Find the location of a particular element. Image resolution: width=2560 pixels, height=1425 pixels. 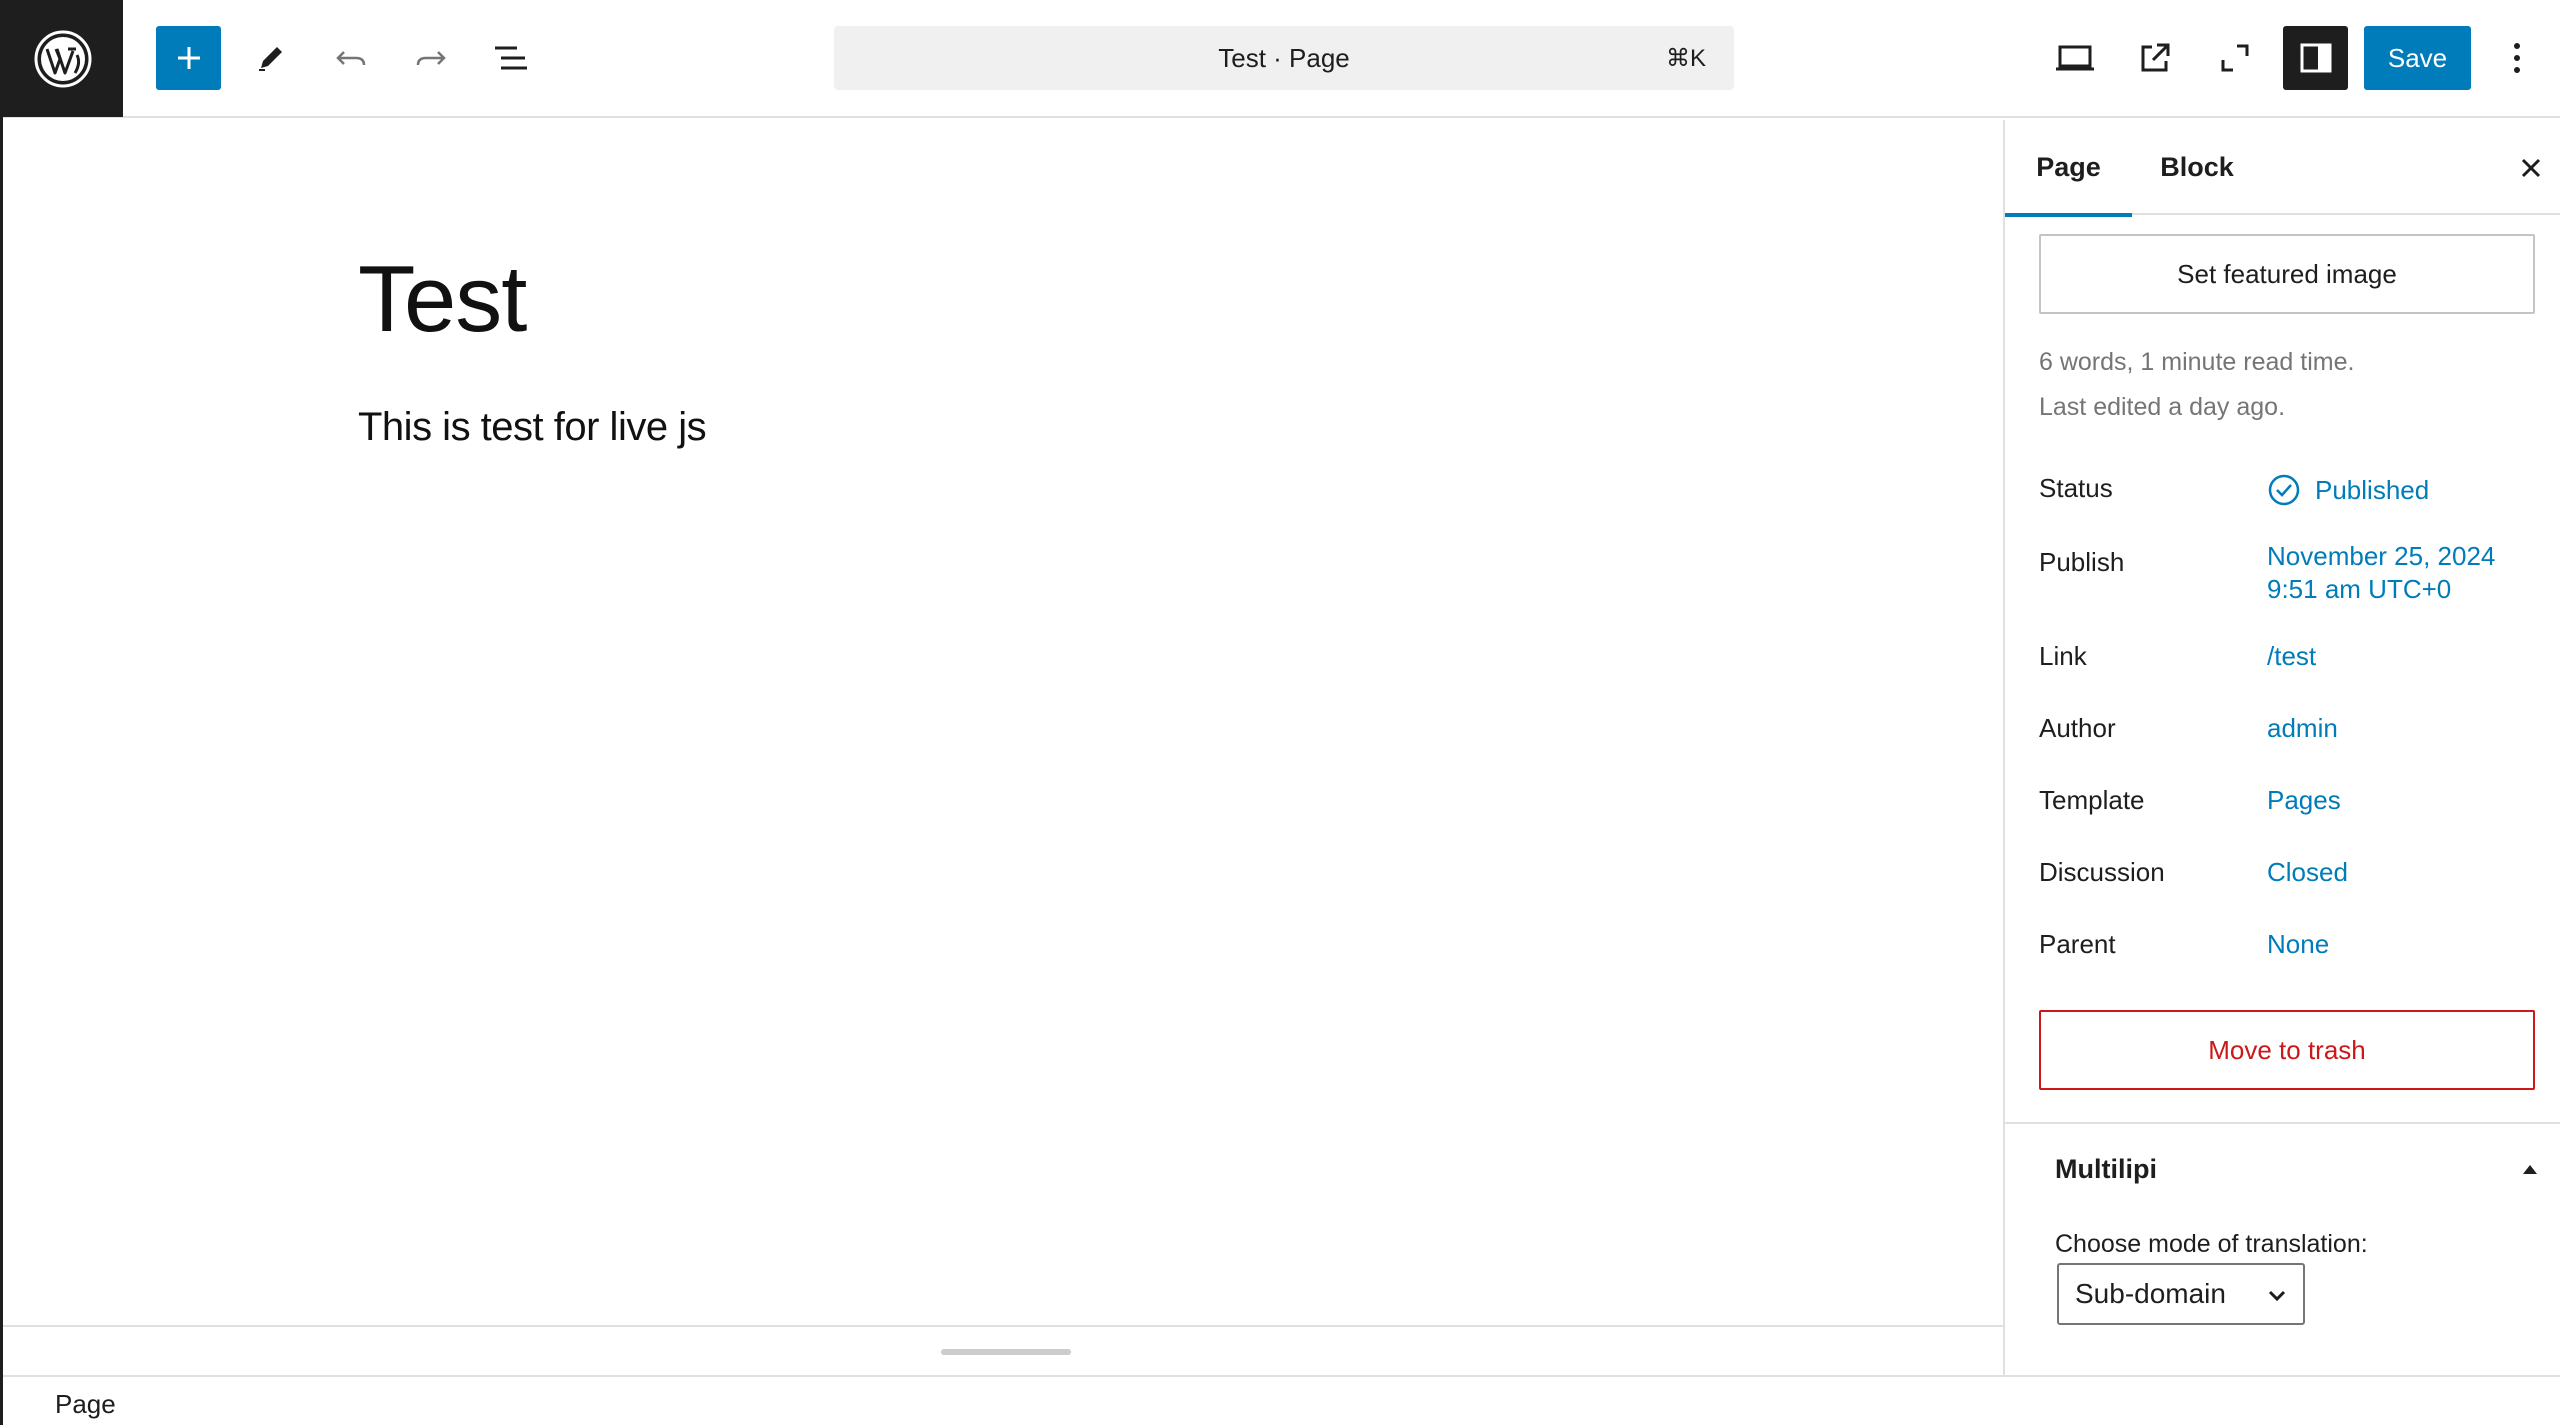

chevron-down-icon is located at coordinates (2277, 1296).